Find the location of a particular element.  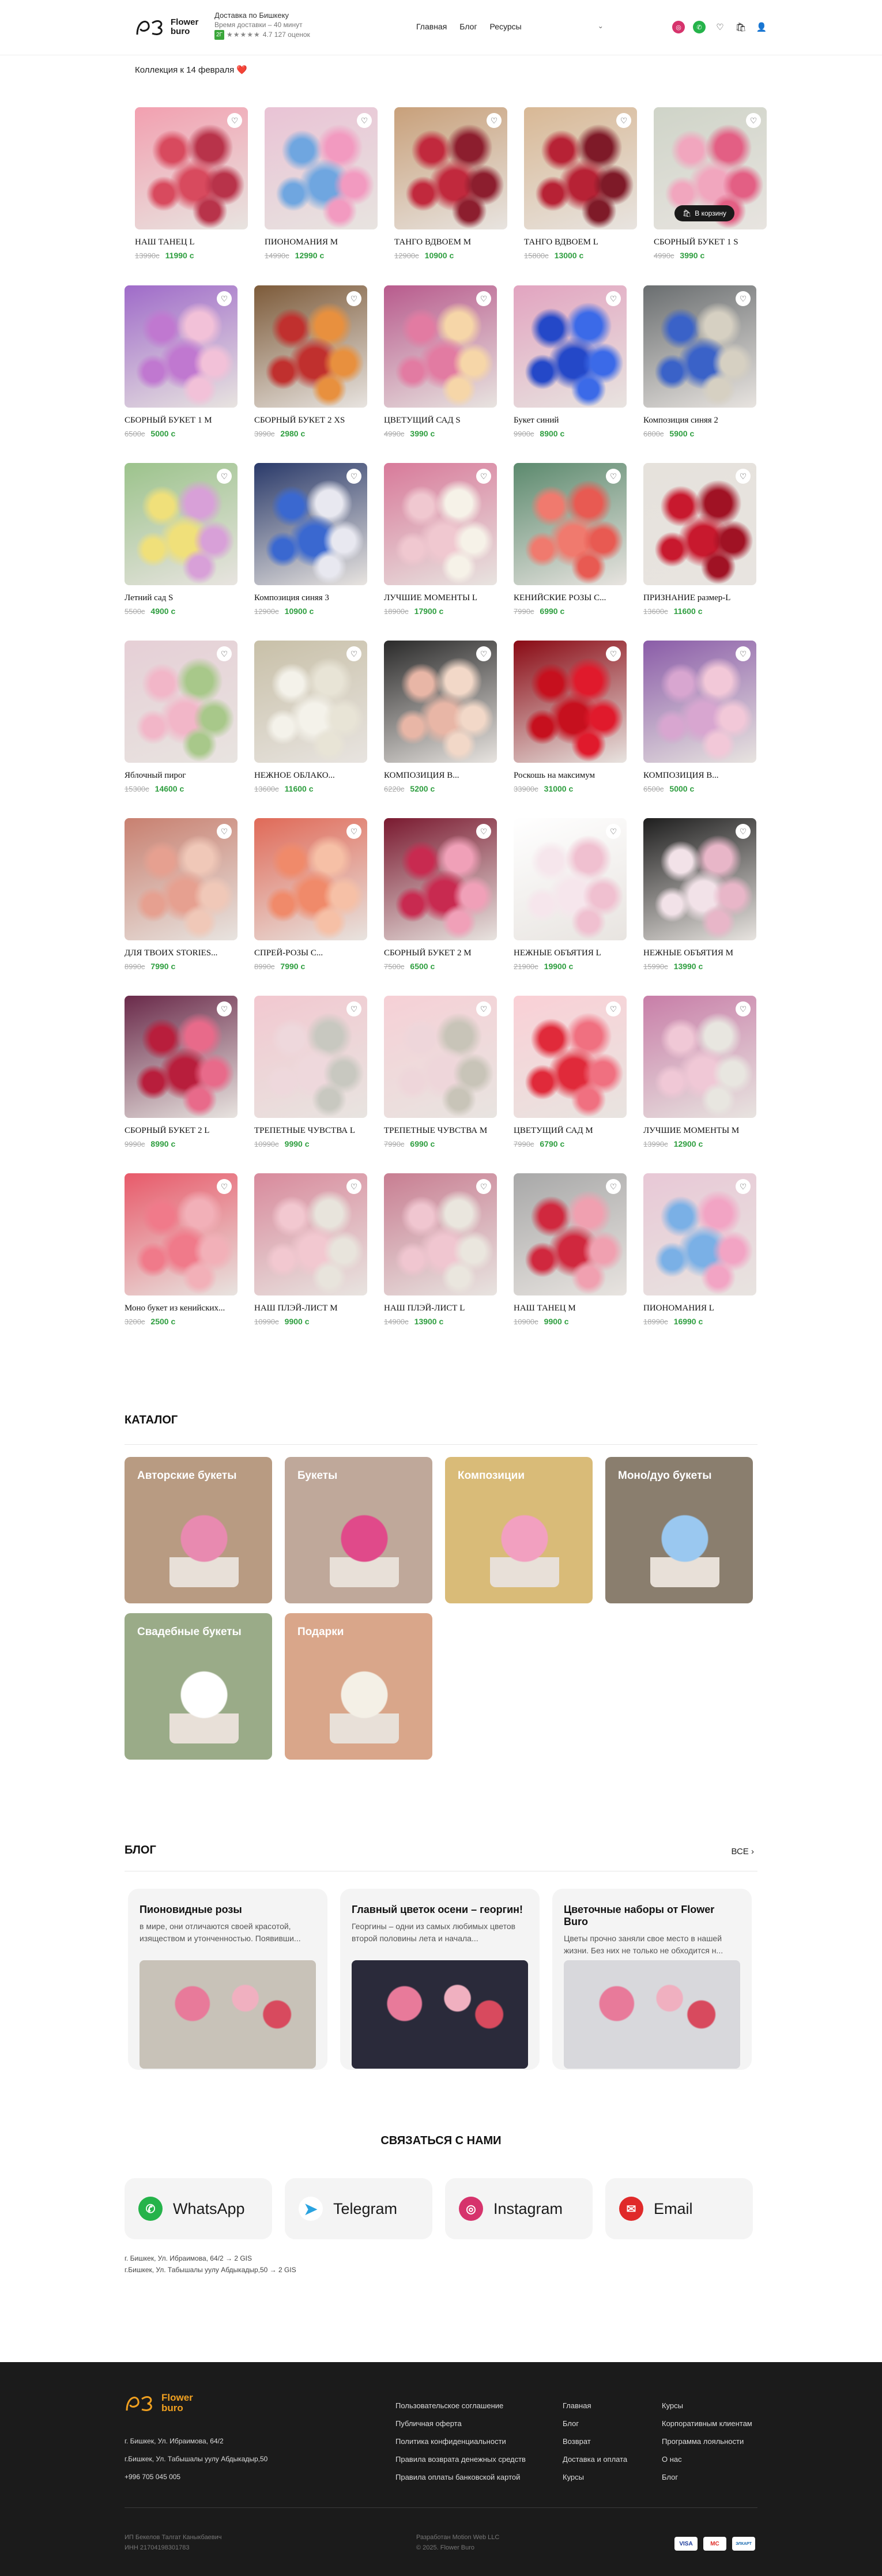

product-card: ♡ Композиция синяя 2 6800с 5900 с is located at coordinates (699, 361).